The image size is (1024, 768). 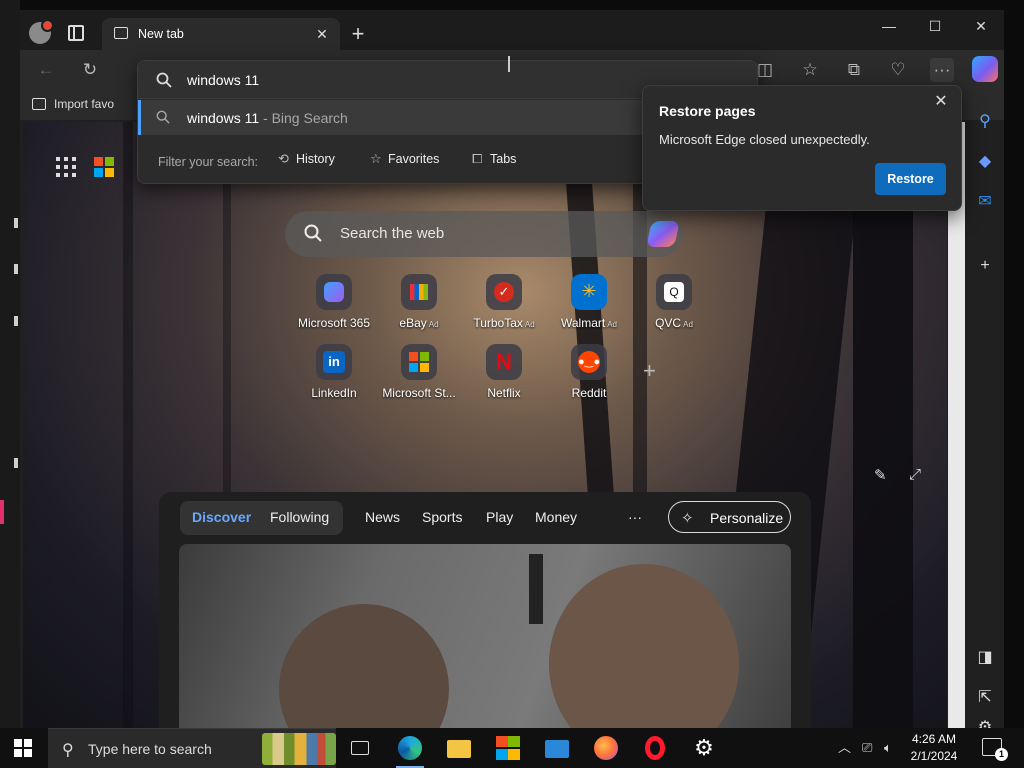 I want to click on settings-gear-icon: ⚙, so click(x=704, y=748).